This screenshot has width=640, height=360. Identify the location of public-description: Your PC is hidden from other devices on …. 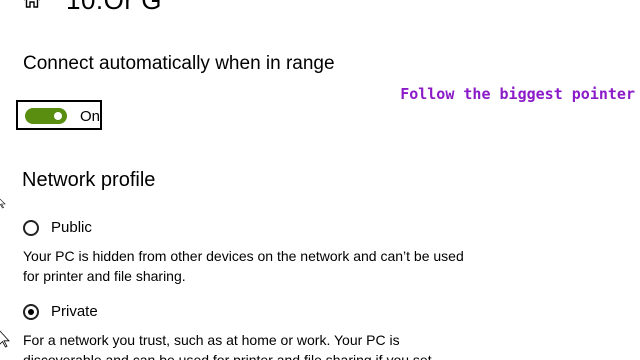
(243, 266).